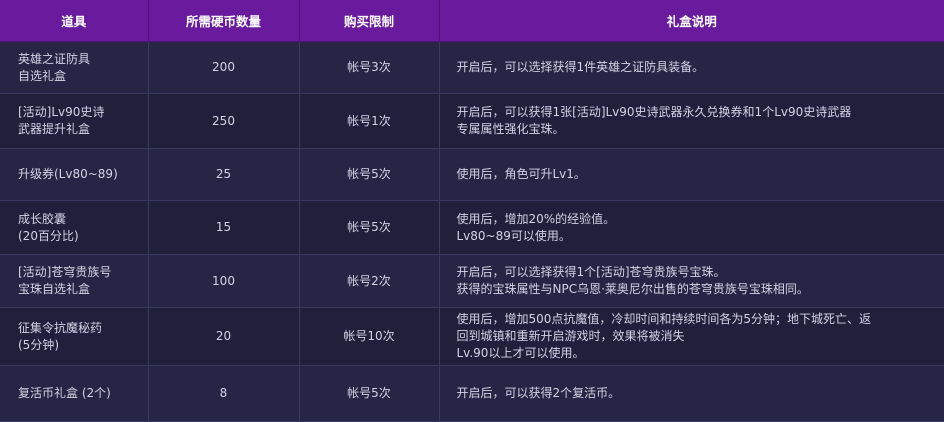 The image size is (944, 422). Describe the element at coordinates (224, 227) in the screenshot. I see `coin-cost-cell: 15` at that location.